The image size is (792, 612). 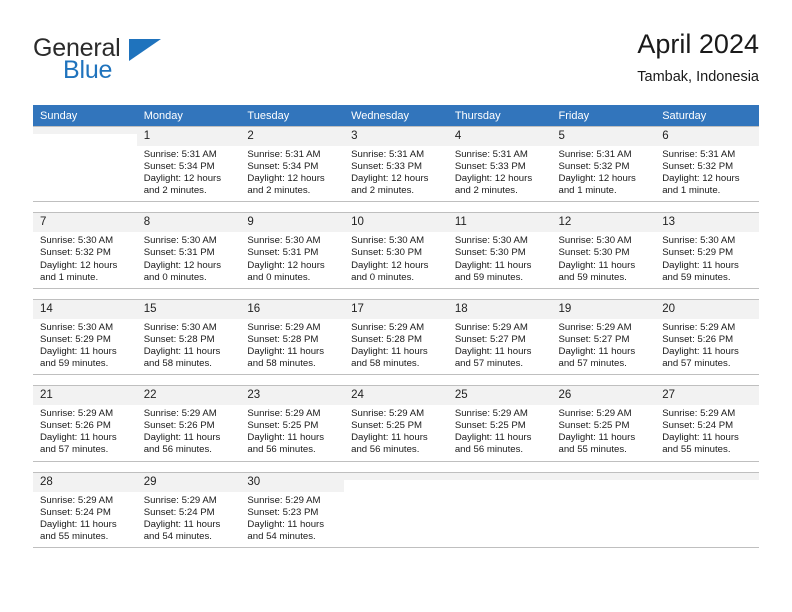 What do you see at coordinates (78, 444) in the screenshot?
I see `daylight-text: Daylight: 11 hours and 57 minutes.` at bounding box center [78, 444].